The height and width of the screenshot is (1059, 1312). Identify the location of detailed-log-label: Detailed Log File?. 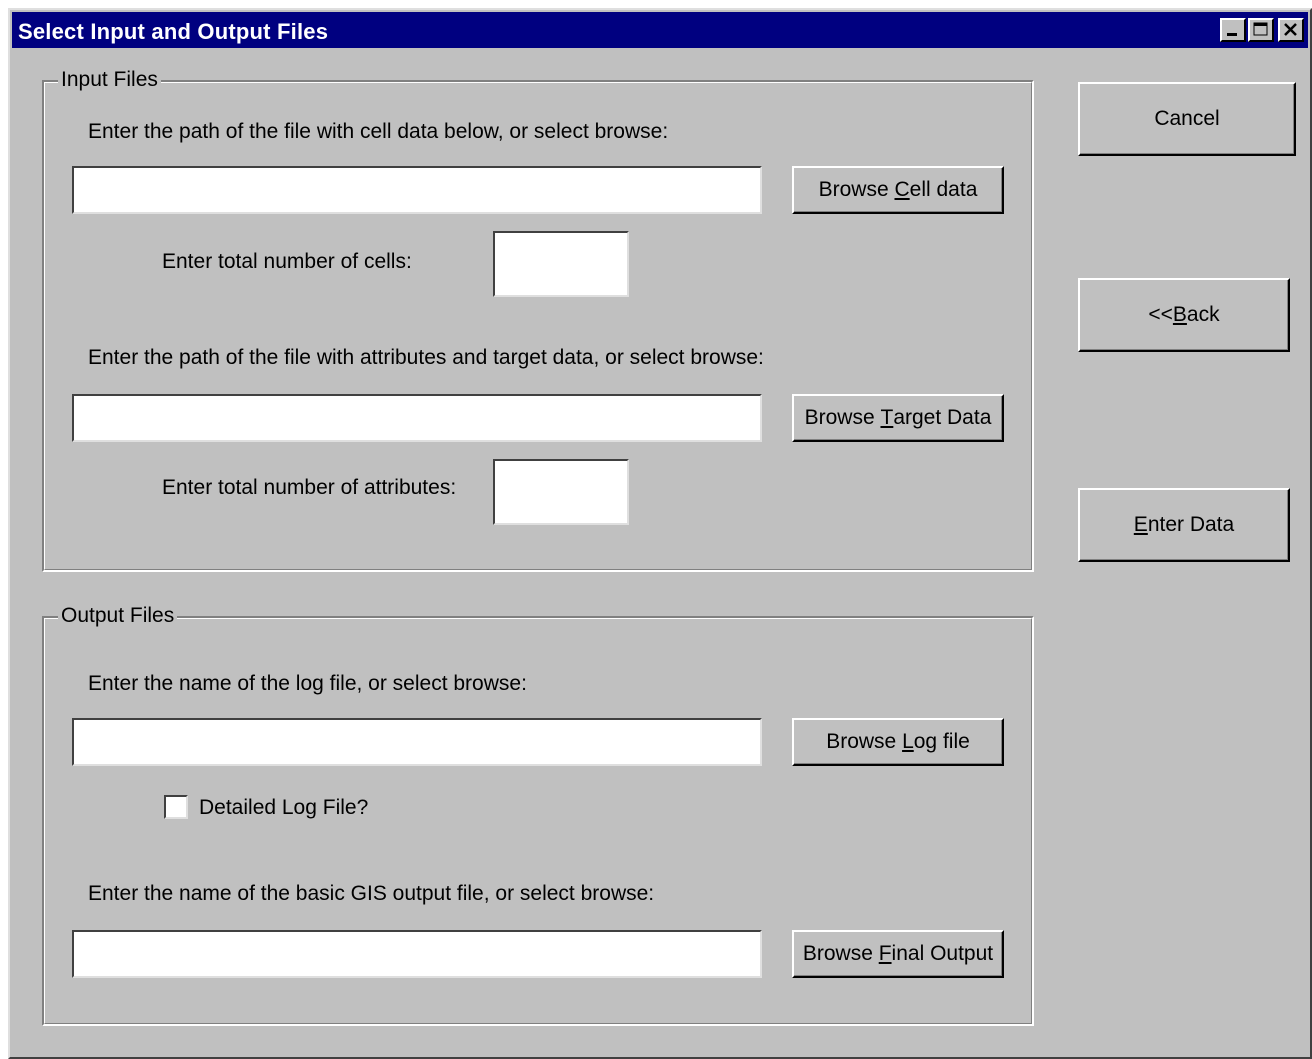
(284, 807).